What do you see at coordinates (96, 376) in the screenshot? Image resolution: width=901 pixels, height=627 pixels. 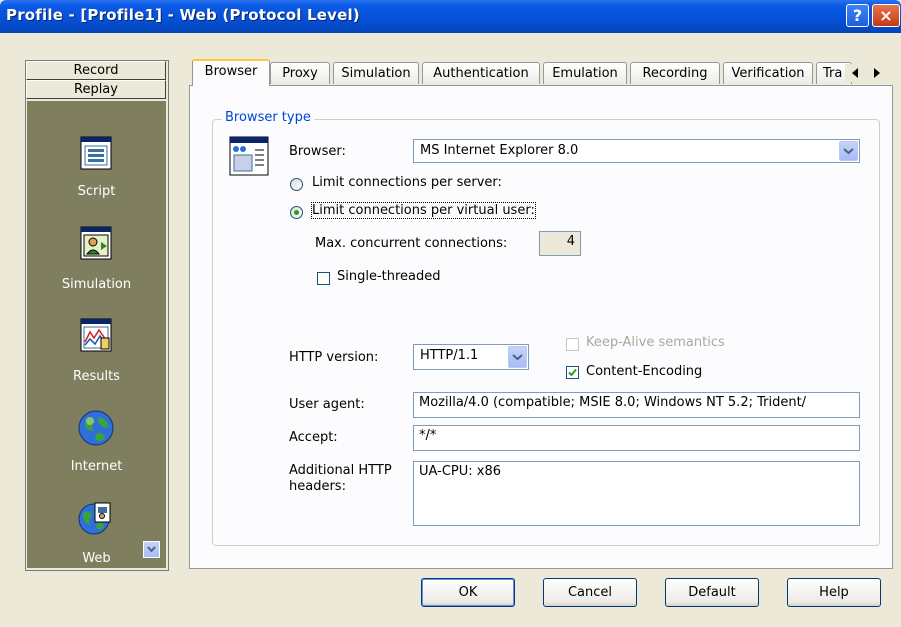 I see `results-item-label: Results` at bounding box center [96, 376].